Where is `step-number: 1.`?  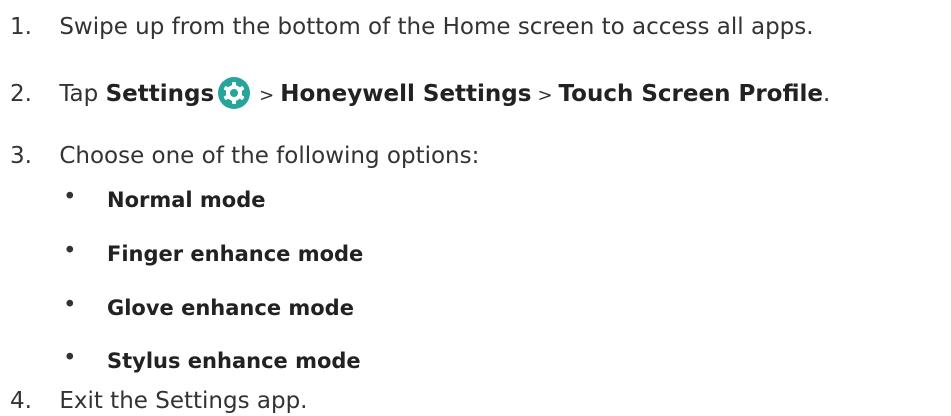 step-number: 1. is located at coordinates (21, 27).